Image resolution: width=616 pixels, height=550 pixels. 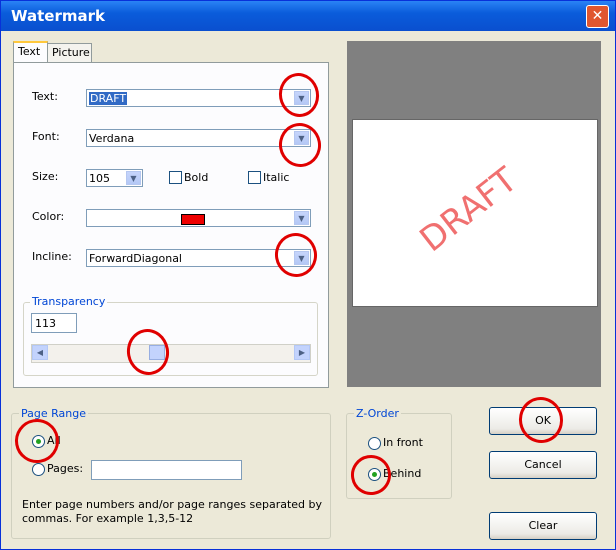 I want to click on close-button: ✕, so click(x=597, y=16).